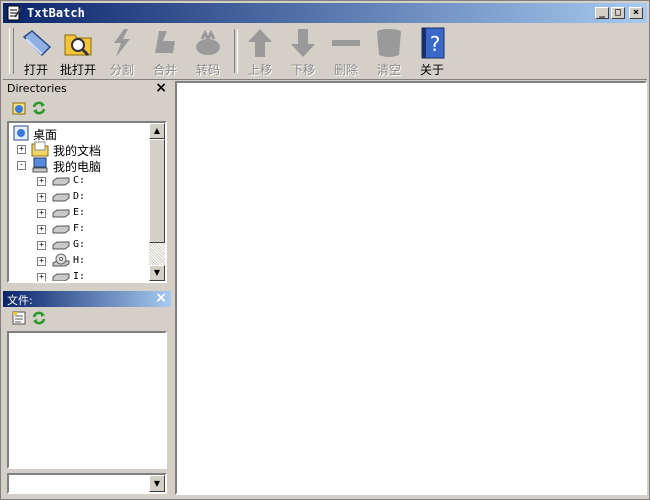  What do you see at coordinates (81, 149) in the screenshot?
I see `tree-node-my-documents: + 我的文档` at bounding box center [81, 149].